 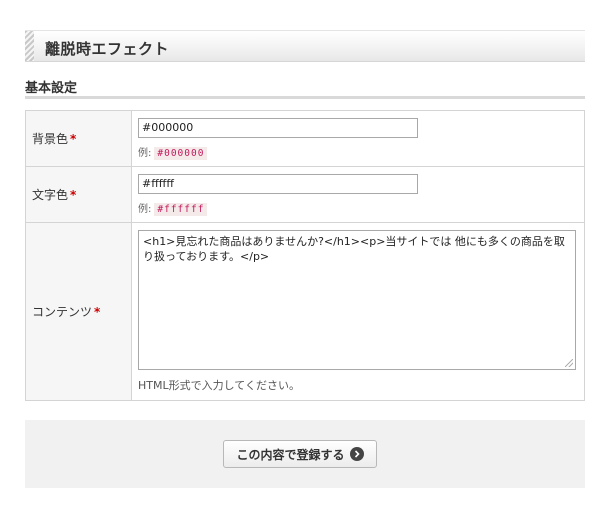 I want to click on submit-button: この内容で登録する, so click(x=300, y=454).